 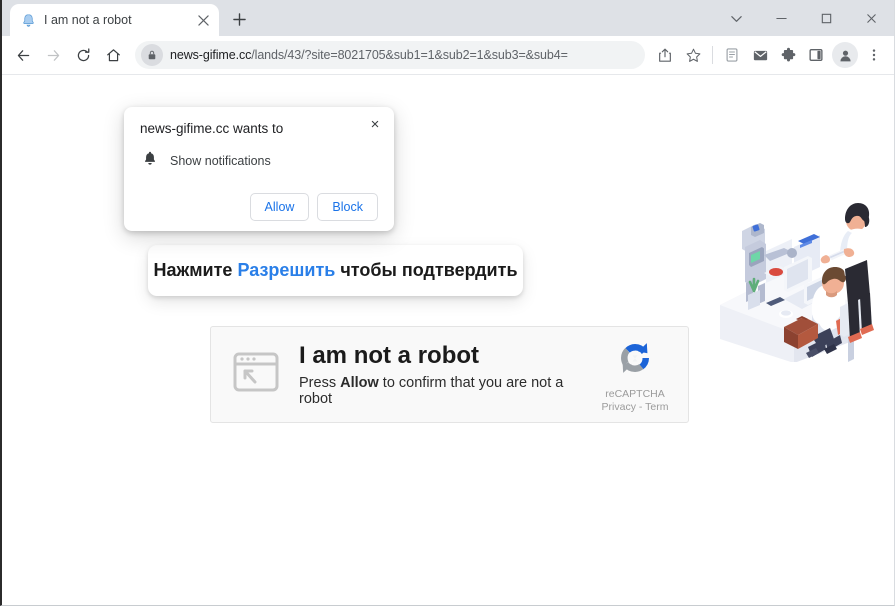 I want to click on recaptcha-legal-links: Privacy - Term, so click(x=635, y=407).